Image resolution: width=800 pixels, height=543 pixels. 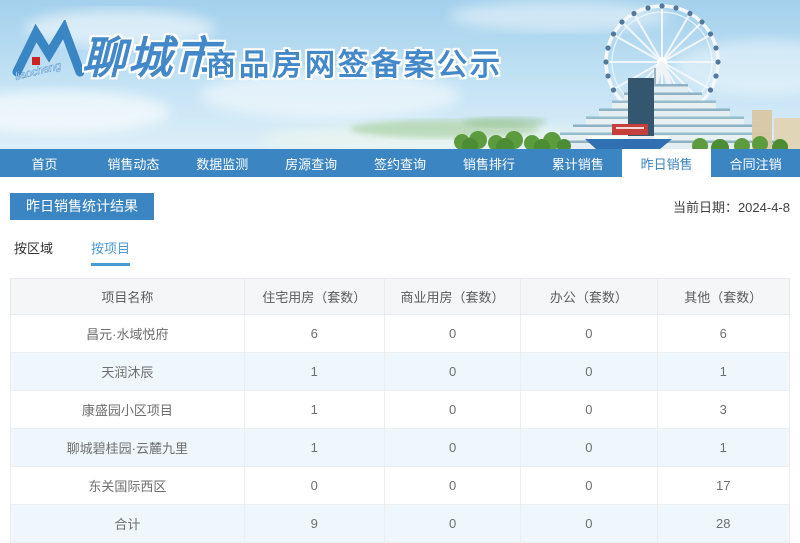 What do you see at coordinates (589, 296) in the screenshot?
I see `column-header: 办公（套数）` at bounding box center [589, 296].